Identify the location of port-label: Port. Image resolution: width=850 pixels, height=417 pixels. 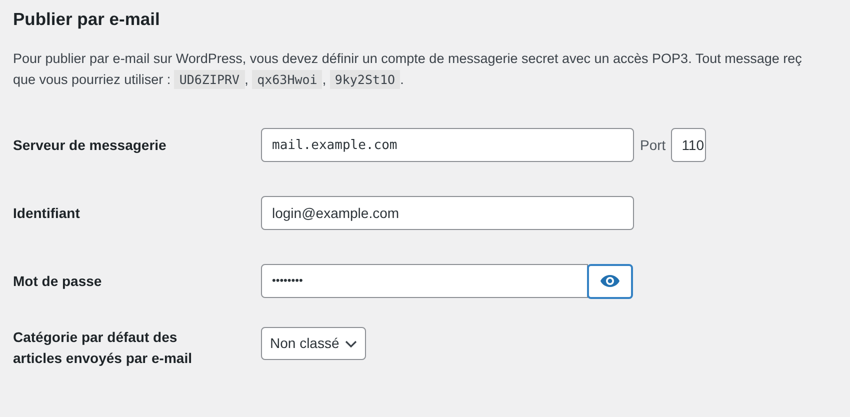
(653, 145).